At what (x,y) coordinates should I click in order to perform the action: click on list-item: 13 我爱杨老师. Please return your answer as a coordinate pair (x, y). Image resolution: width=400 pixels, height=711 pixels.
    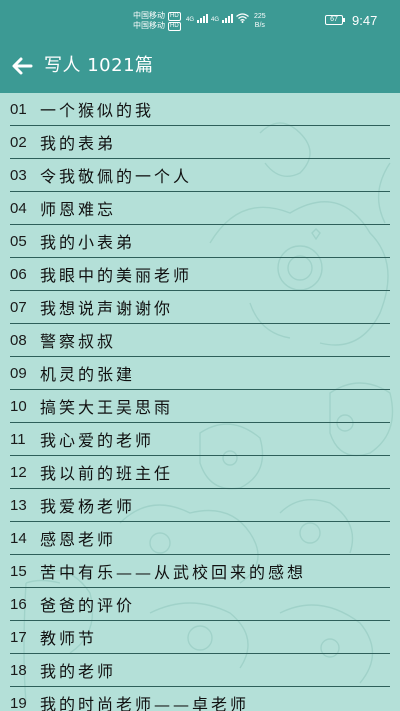
    Looking at the image, I should click on (200, 505).